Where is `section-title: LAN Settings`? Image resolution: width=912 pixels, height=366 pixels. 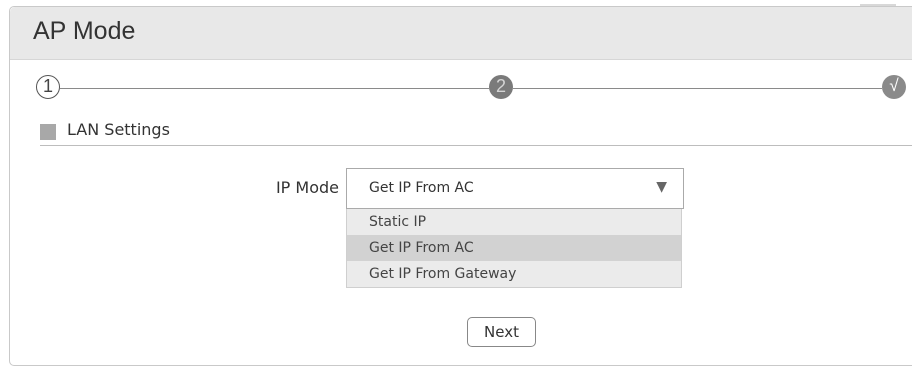
section-title: LAN Settings is located at coordinates (118, 129).